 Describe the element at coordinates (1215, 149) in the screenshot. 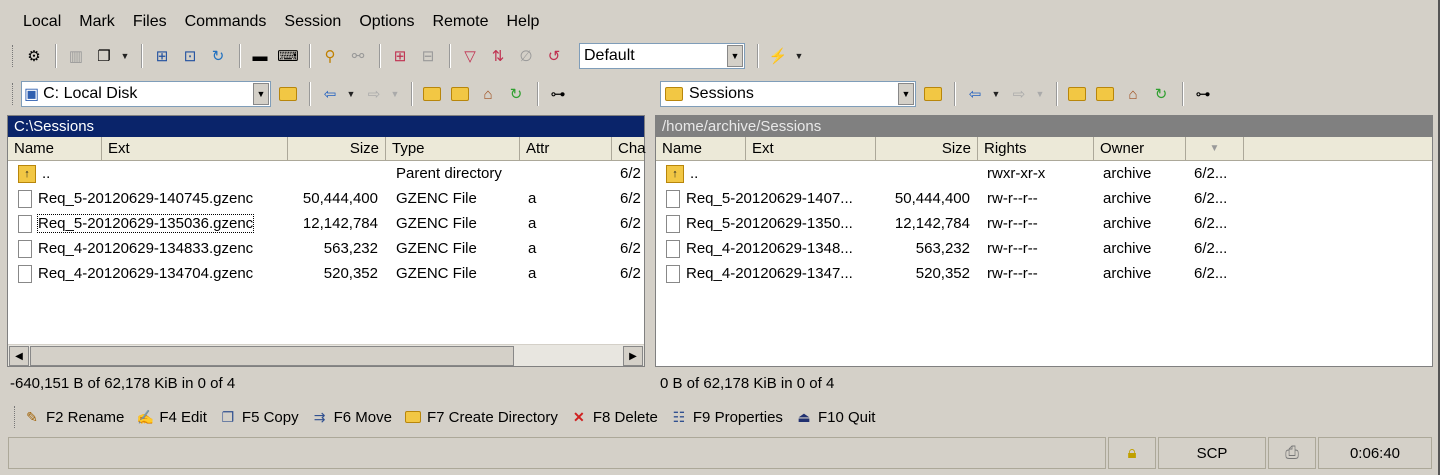

I see `sort-chevron-down-icon: ▼` at that location.